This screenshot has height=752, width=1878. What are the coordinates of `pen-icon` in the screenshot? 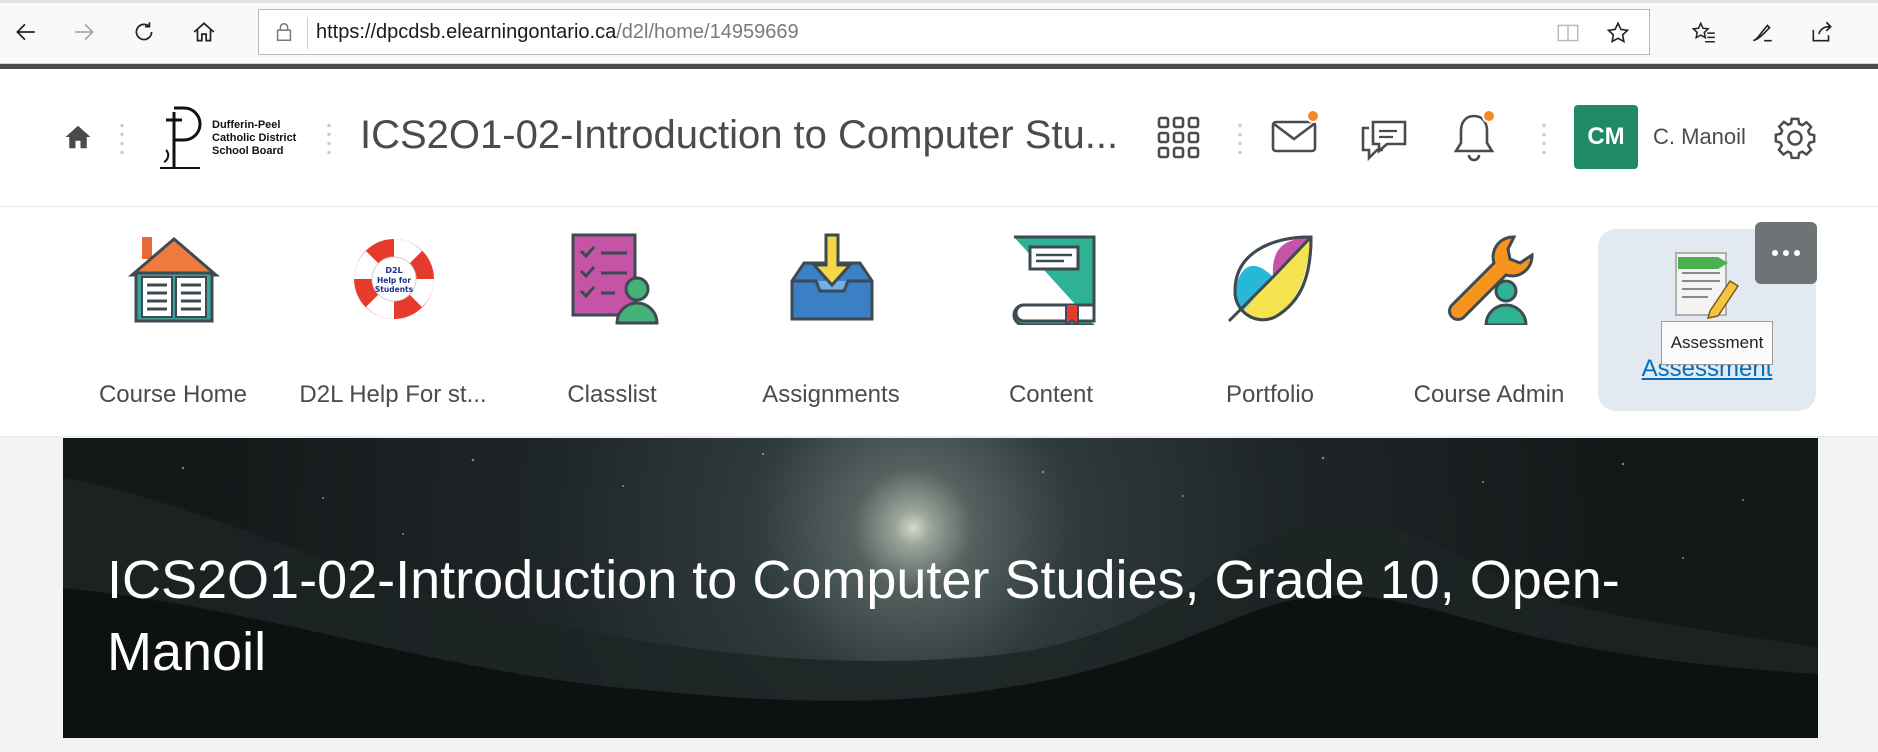 It's located at (1762, 33).